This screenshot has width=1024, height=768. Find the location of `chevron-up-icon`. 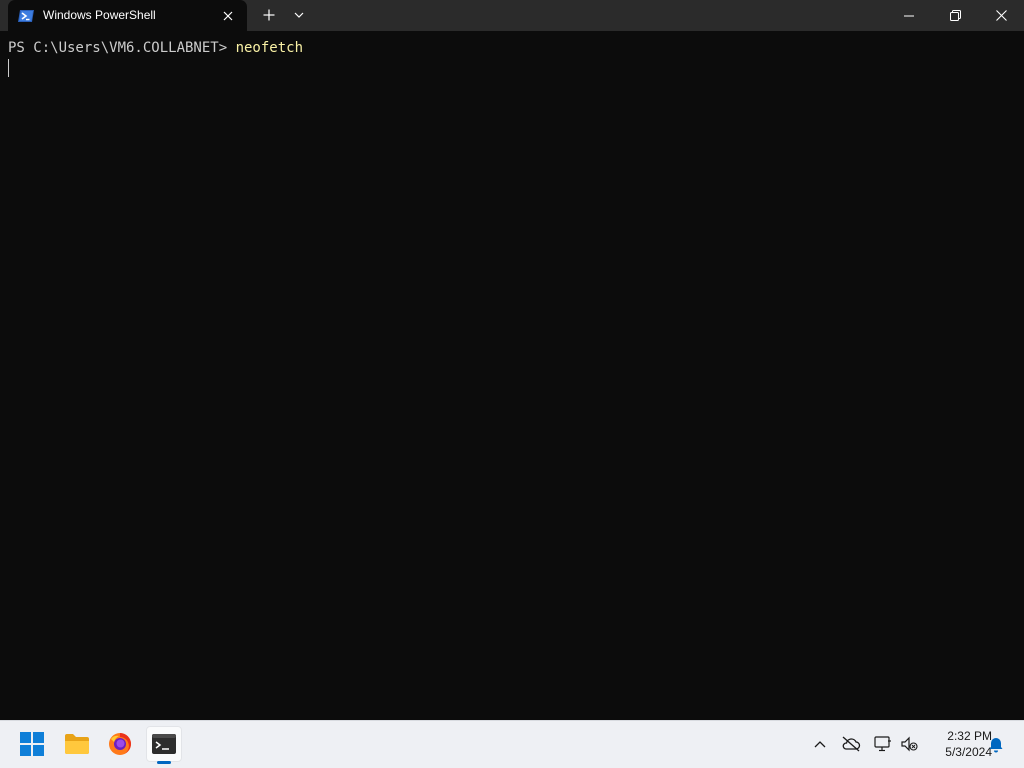

chevron-up-icon is located at coordinates (820, 744).